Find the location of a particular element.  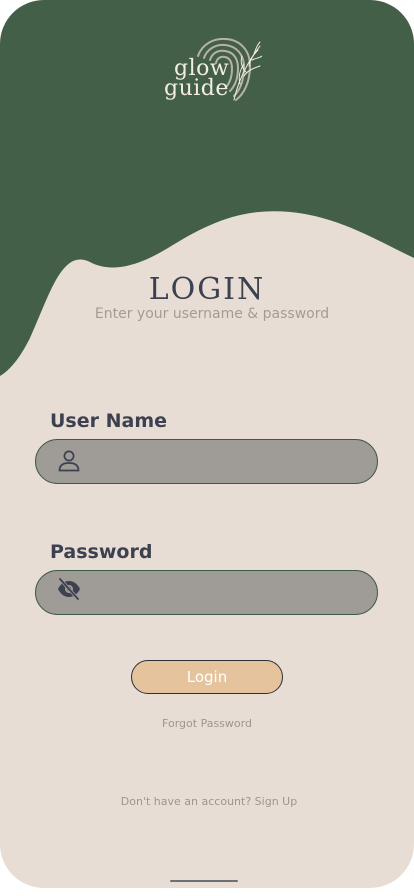

forgot-password-link: Forgot Password is located at coordinates (207, 723).